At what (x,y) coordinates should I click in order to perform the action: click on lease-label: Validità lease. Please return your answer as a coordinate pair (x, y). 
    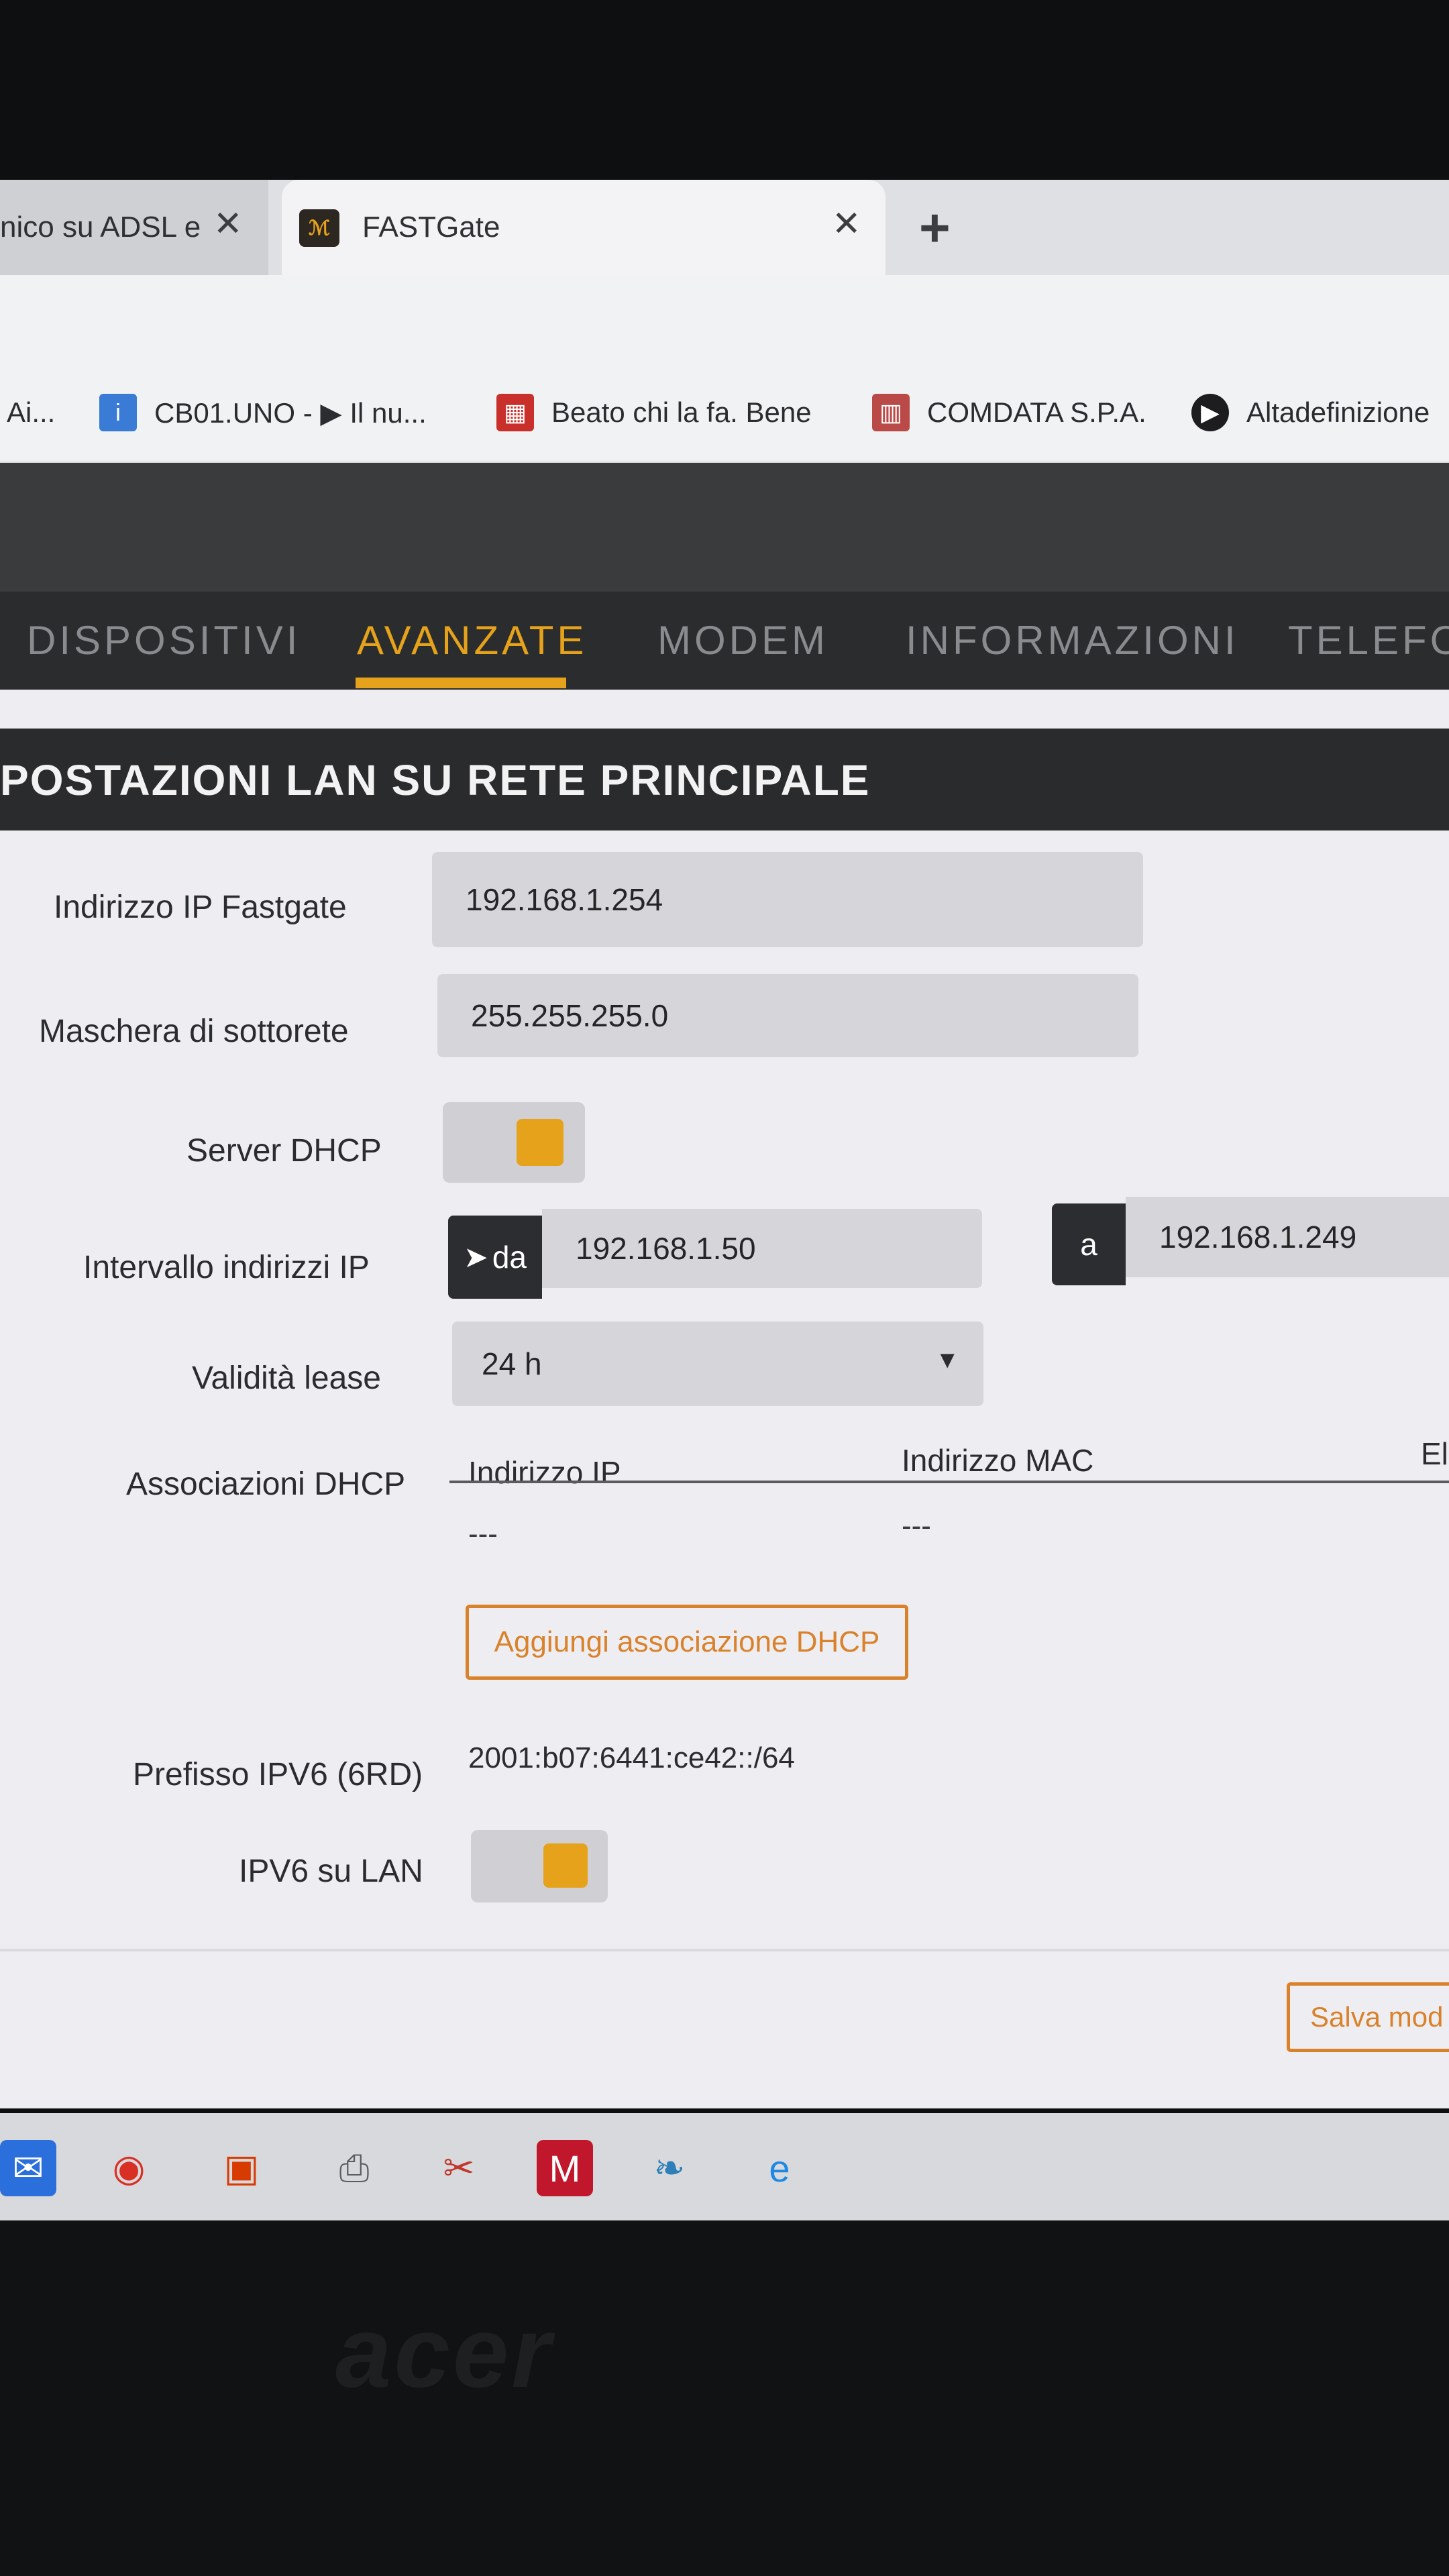
    Looking at the image, I should click on (286, 1378).